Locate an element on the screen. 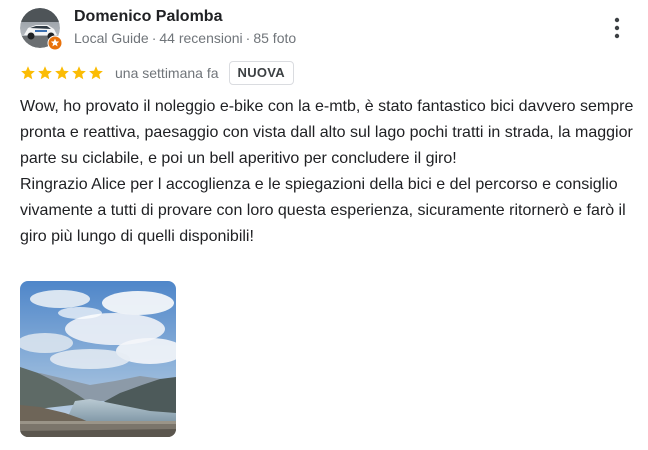  author-photos-count: 85 foto is located at coordinates (275, 38).